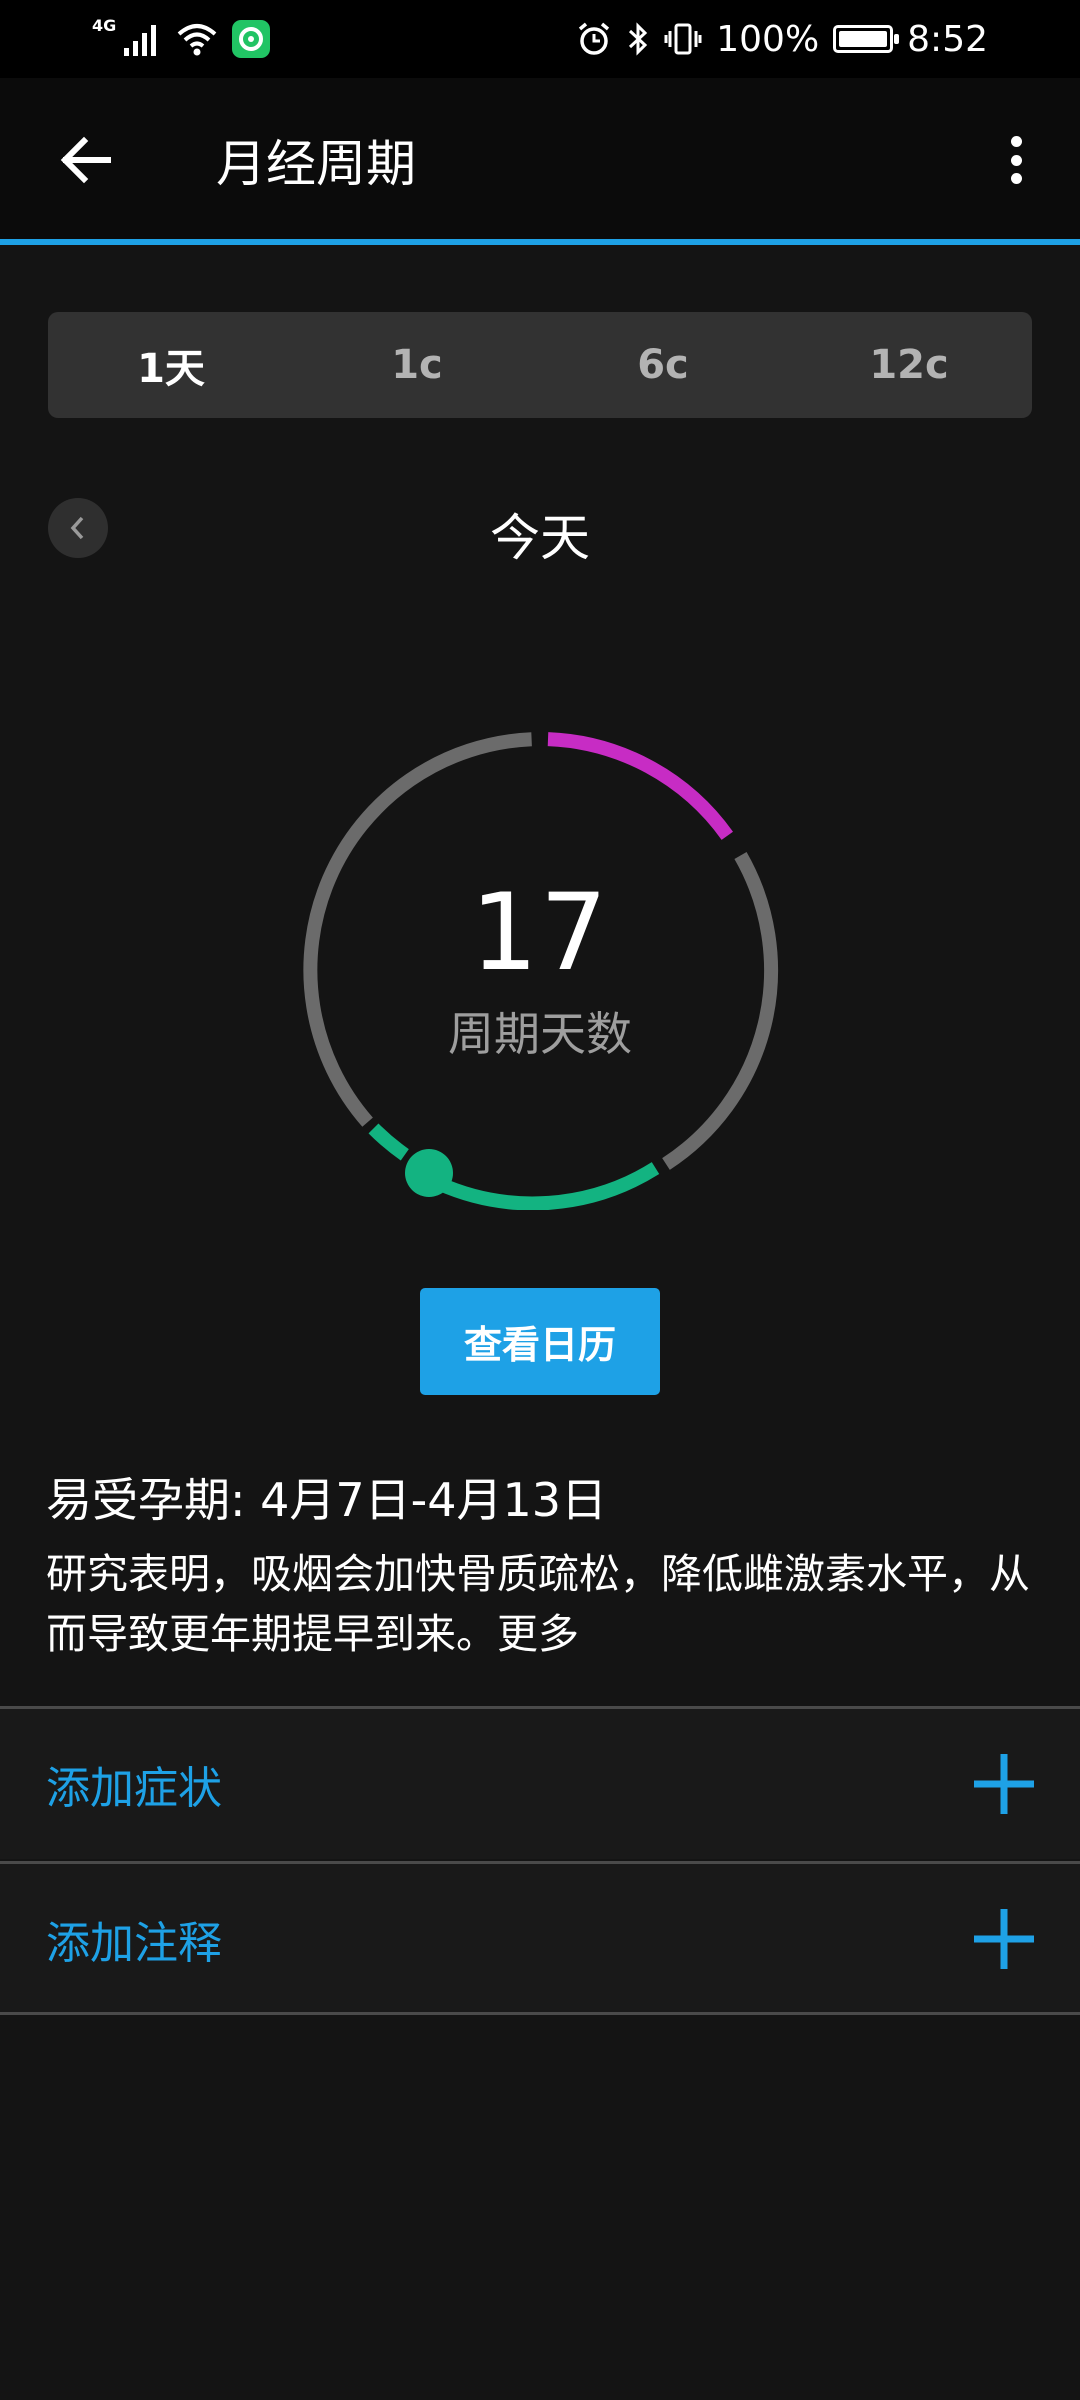 The image size is (1080, 2400). What do you see at coordinates (327, 1500) in the screenshot?
I see `fertile-window: 易受孕期: 4月7日-4月13日` at bounding box center [327, 1500].